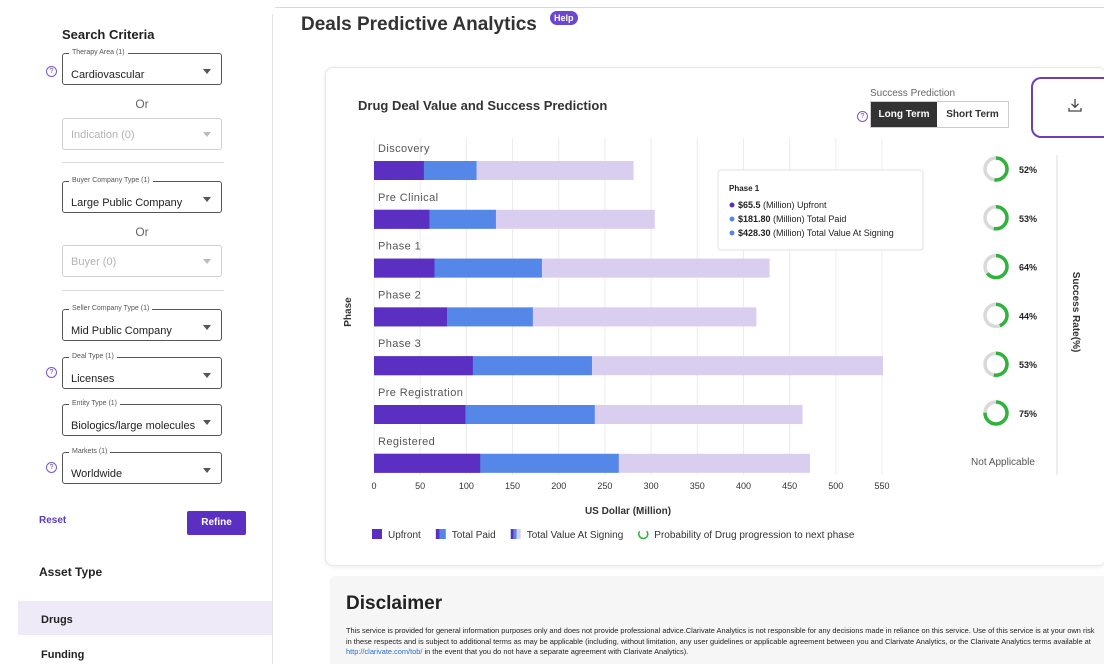 The height and width of the screenshot is (670, 1104). What do you see at coordinates (121, 331) in the screenshot?
I see `seller-company-type-value: Mid Public Company` at bounding box center [121, 331].